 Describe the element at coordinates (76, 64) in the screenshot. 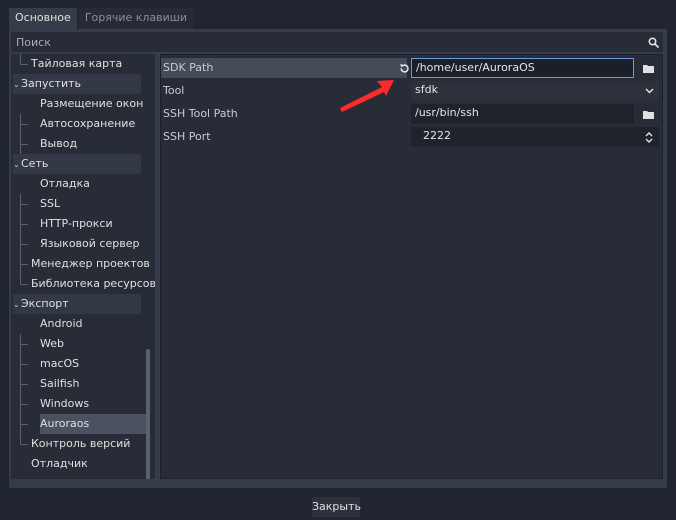

I see `tree-item-tilemap: Тайловая карта` at that location.